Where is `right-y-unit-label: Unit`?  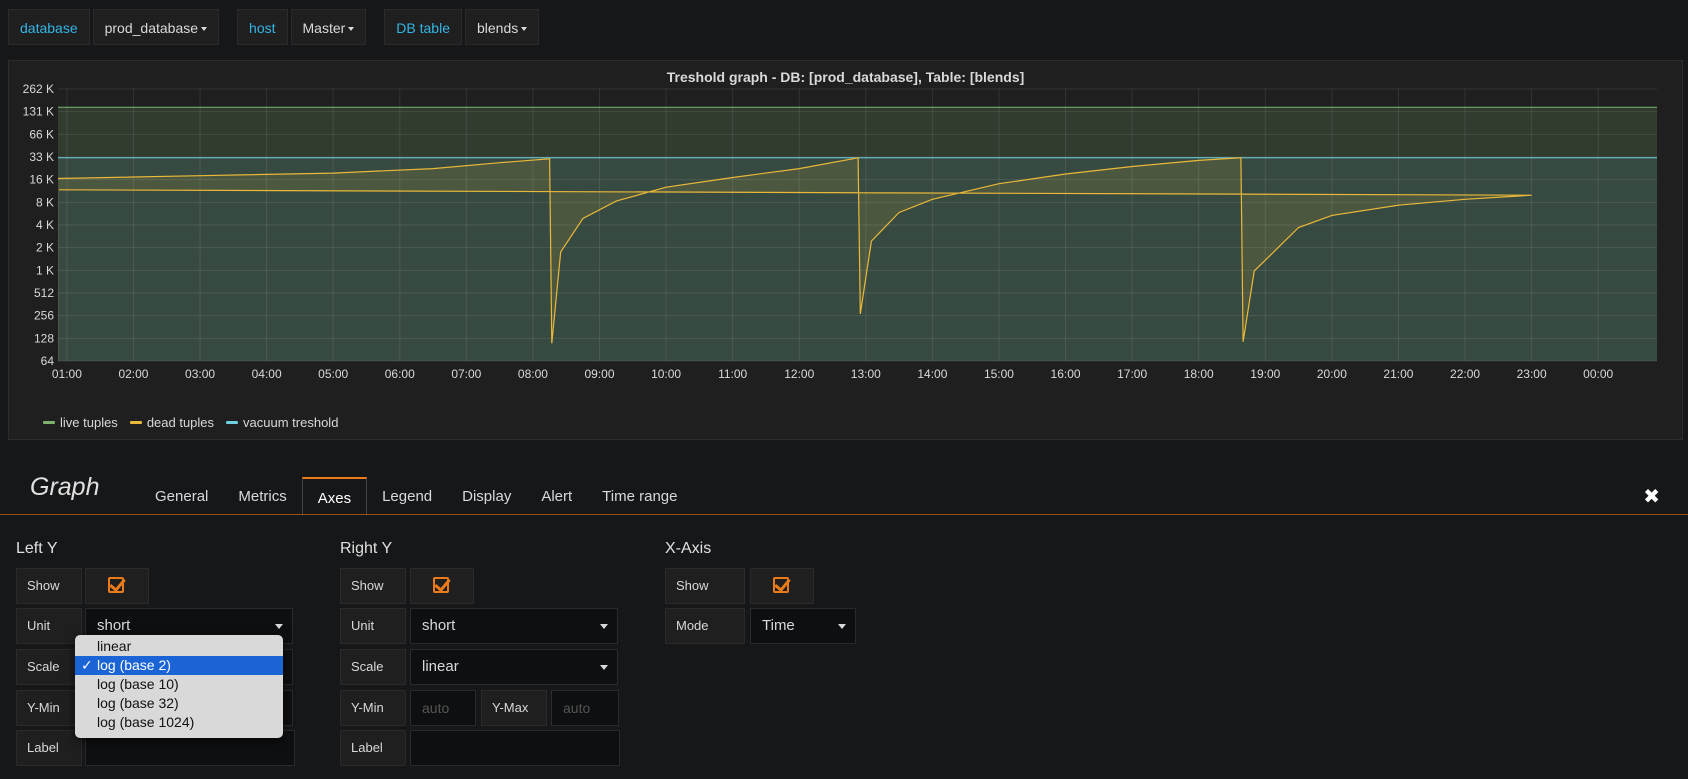 right-y-unit-label: Unit is located at coordinates (373, 626).